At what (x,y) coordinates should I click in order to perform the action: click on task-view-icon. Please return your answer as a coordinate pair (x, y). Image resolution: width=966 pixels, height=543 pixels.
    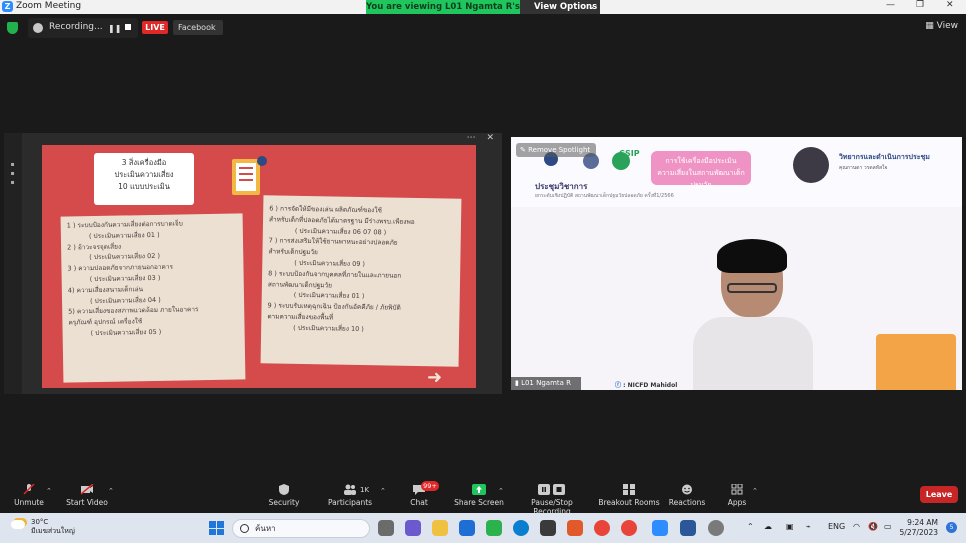
    Looking at the image, I should click on (386, 528).